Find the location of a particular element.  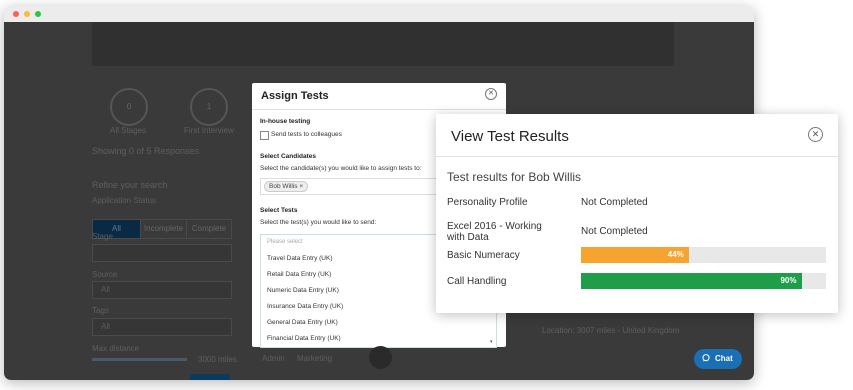

background-apply-button is located at coordinates (210, 377).